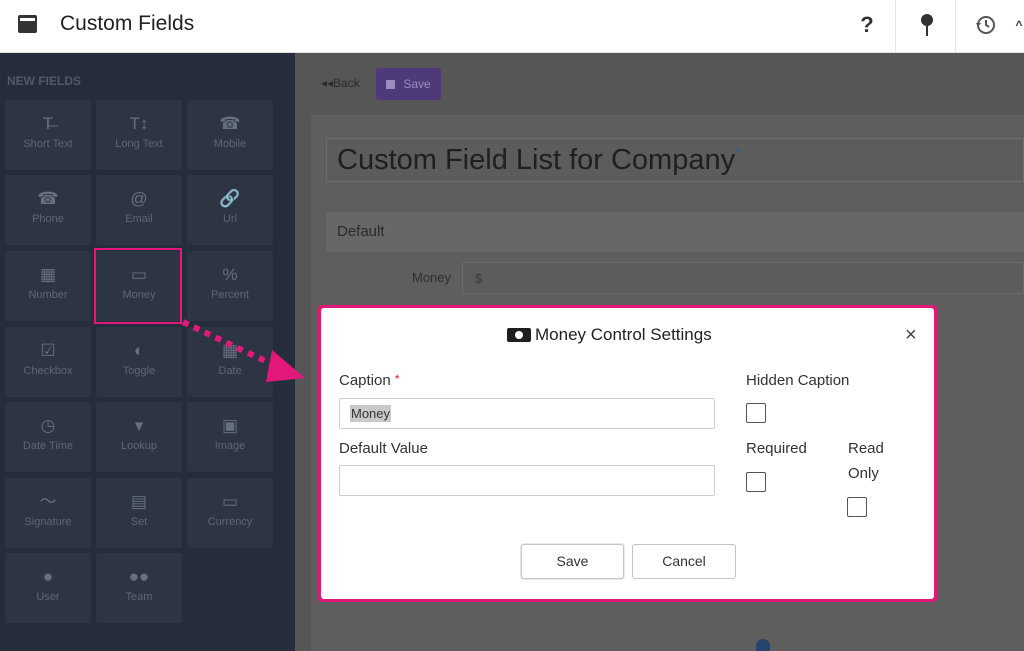 This screenshot has height=651, width=1024. Describe the element at coordinates (863, 473) in the screenshot. I see `read-only-label-line2: Only` at that location.